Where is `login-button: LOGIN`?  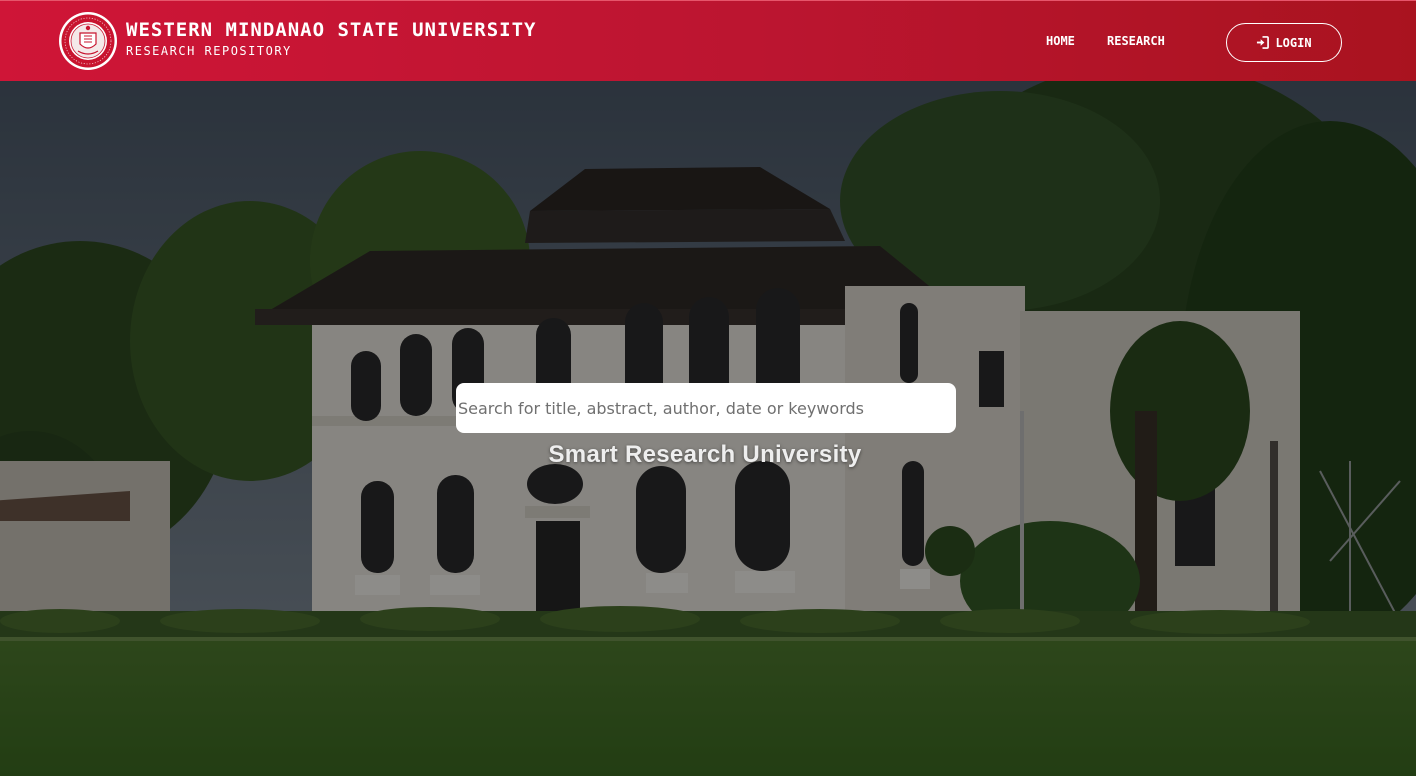 login-button: LOGIN is located at coordinates (1284, 42).